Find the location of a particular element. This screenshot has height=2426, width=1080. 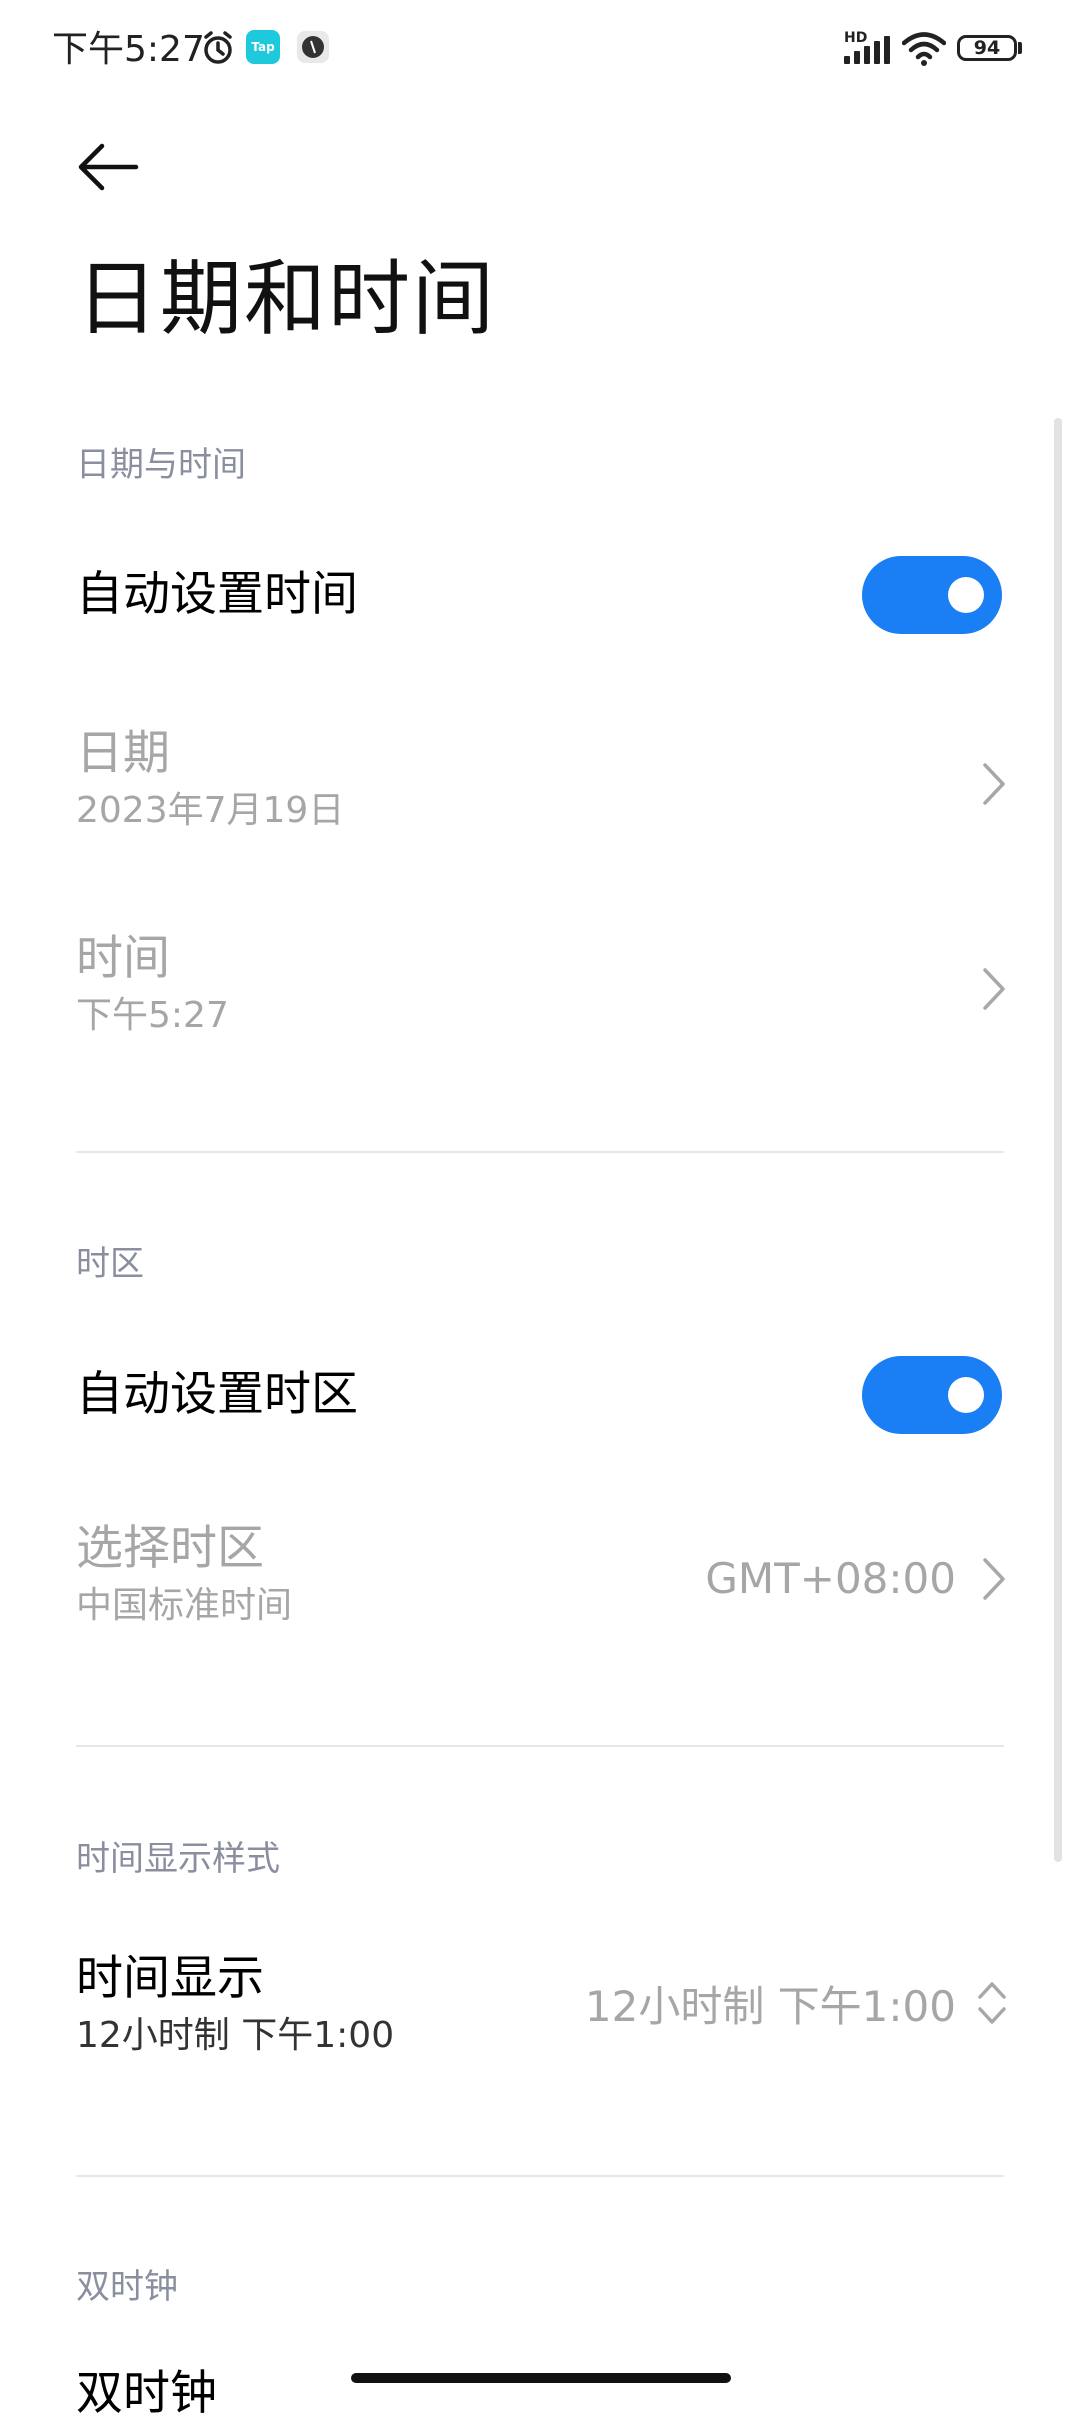

battery-icon: 94 is located at coordinates (987, 48).